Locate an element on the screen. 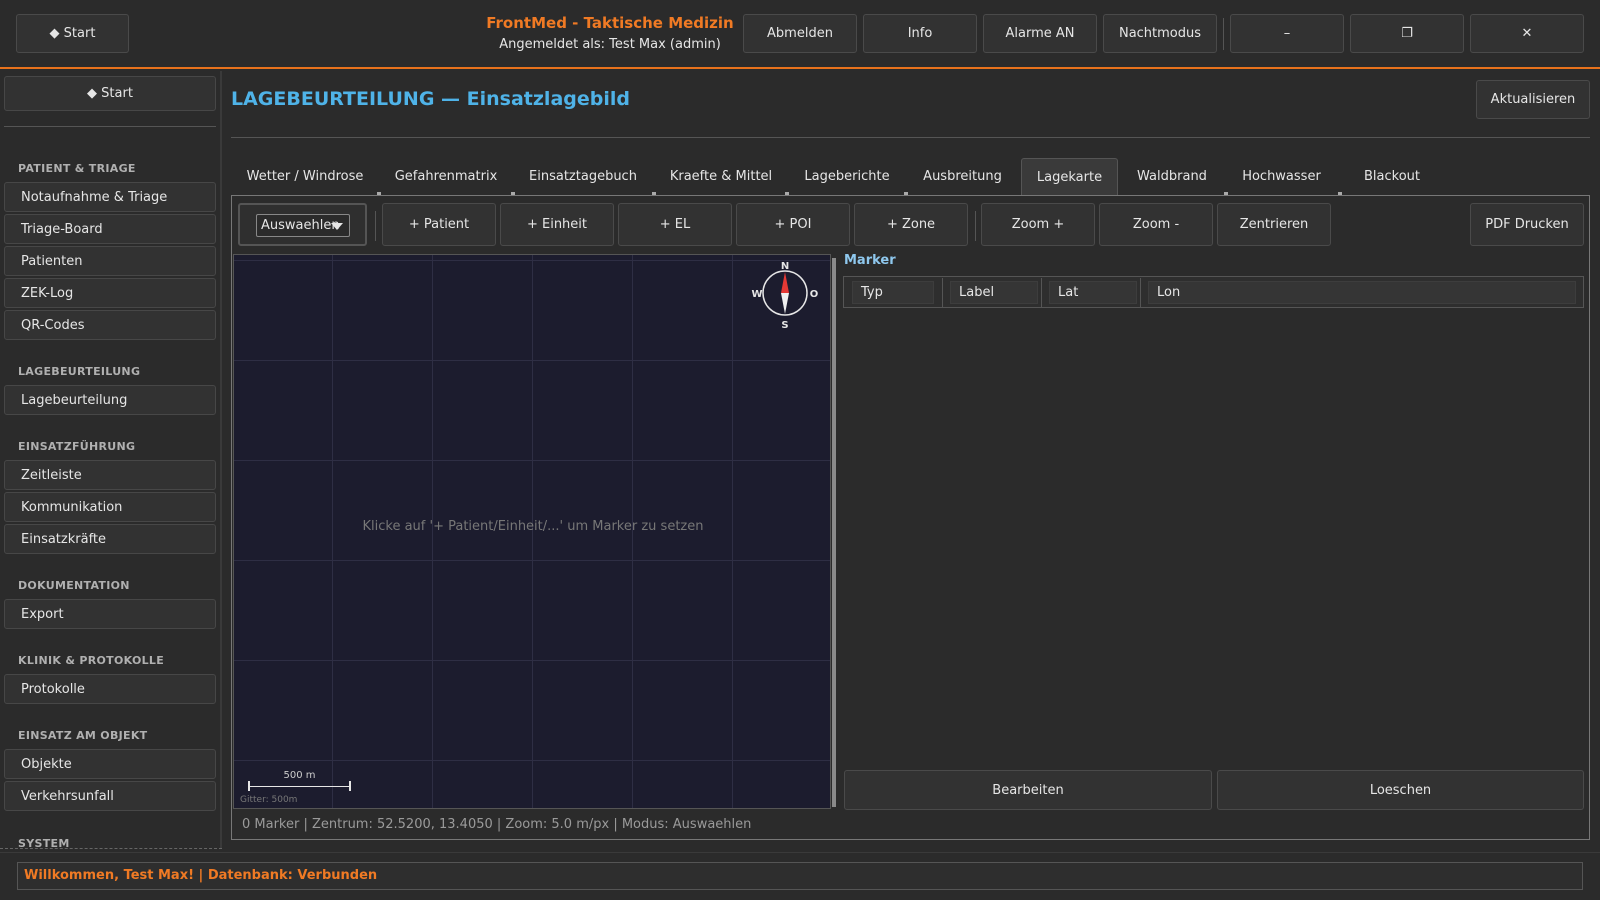 This screenshot has height=900, width=1600. tab-lagekarte: Lagekarte is located at coordinates (1069, 176).